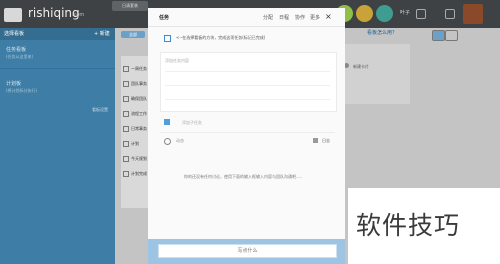 The width and height of the screenshot is (500, 264). What do you see at coordinates (139, 113) in the screenshot?
I see `list-item-label: 流程工作` at bounding box center [139, 113].